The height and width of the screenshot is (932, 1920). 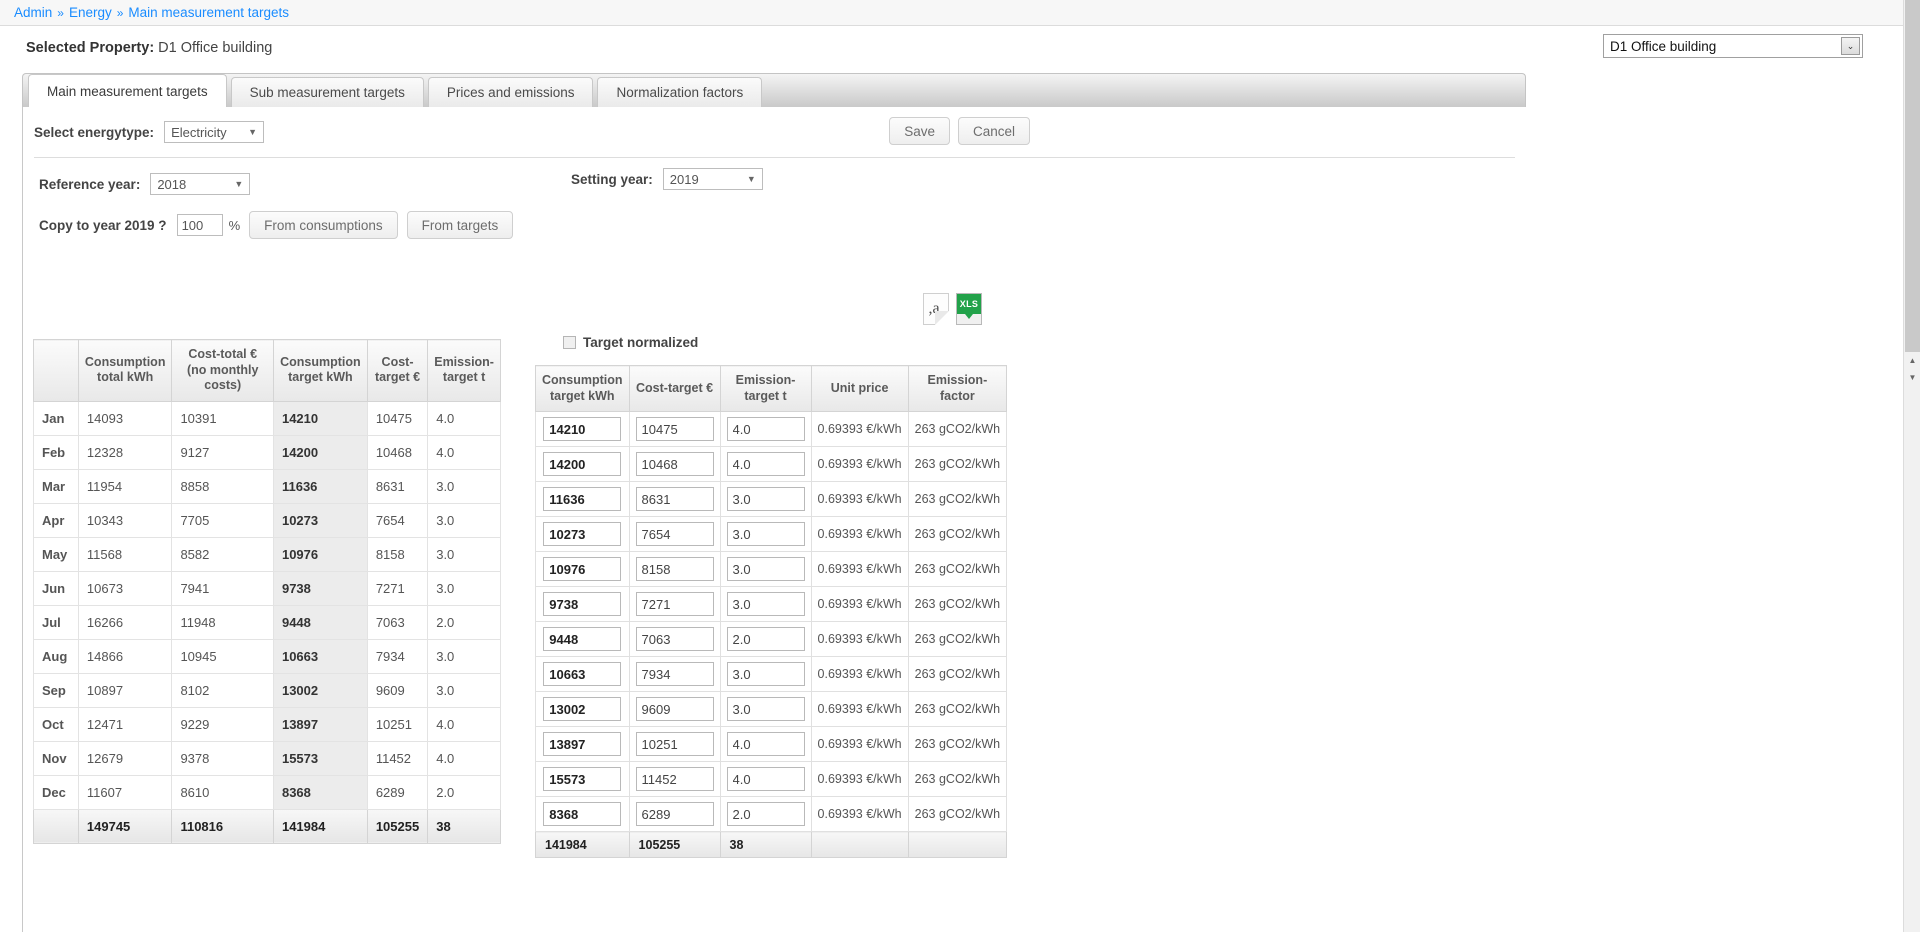 I want to click on setting-year-select: 2019 ▼, so click(x=712, y=179).